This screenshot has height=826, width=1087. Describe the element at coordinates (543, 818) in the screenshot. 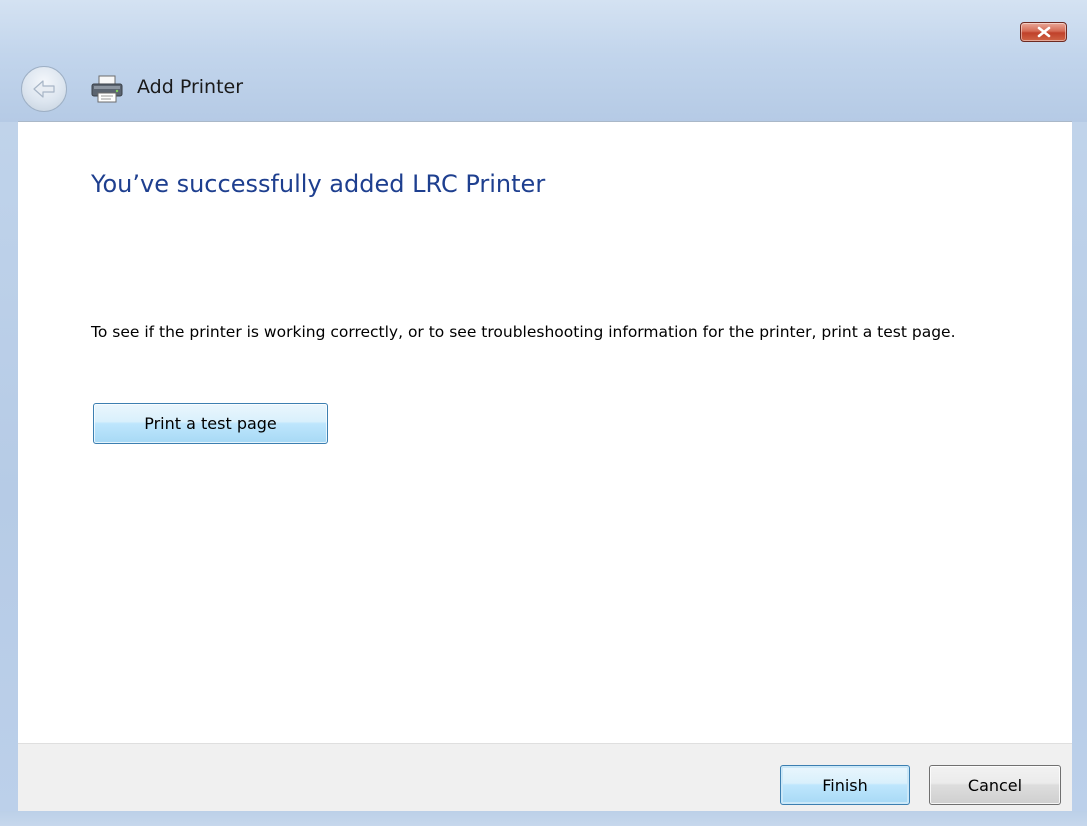

I see `window-frame-bottom` at that location.